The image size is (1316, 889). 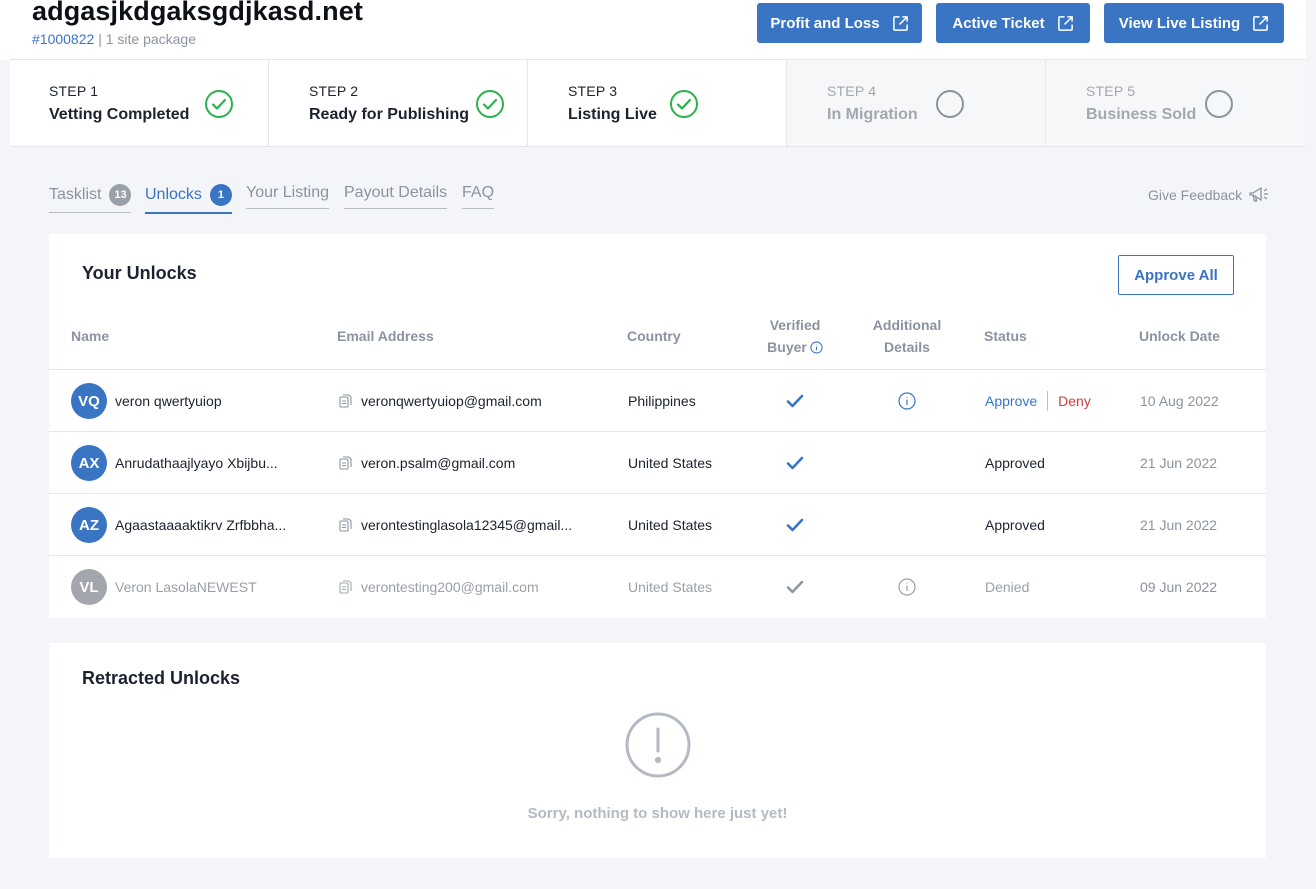 I want to click on step-4: STEP 4 In Migration, so click(x=916, y=103).